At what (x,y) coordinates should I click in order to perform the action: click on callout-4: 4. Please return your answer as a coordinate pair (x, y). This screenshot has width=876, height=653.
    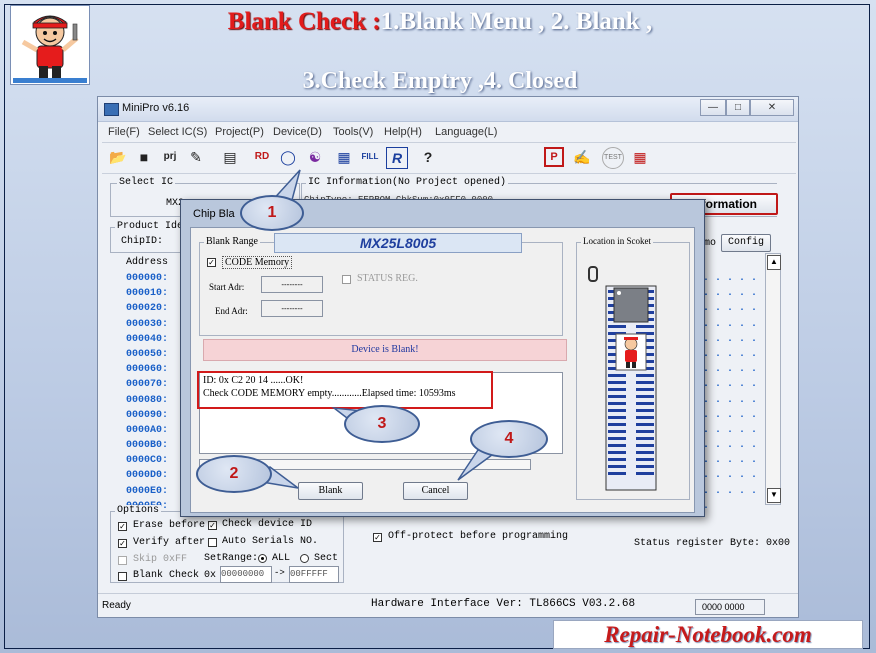
    Looking at the image, I should click on (509, 439).